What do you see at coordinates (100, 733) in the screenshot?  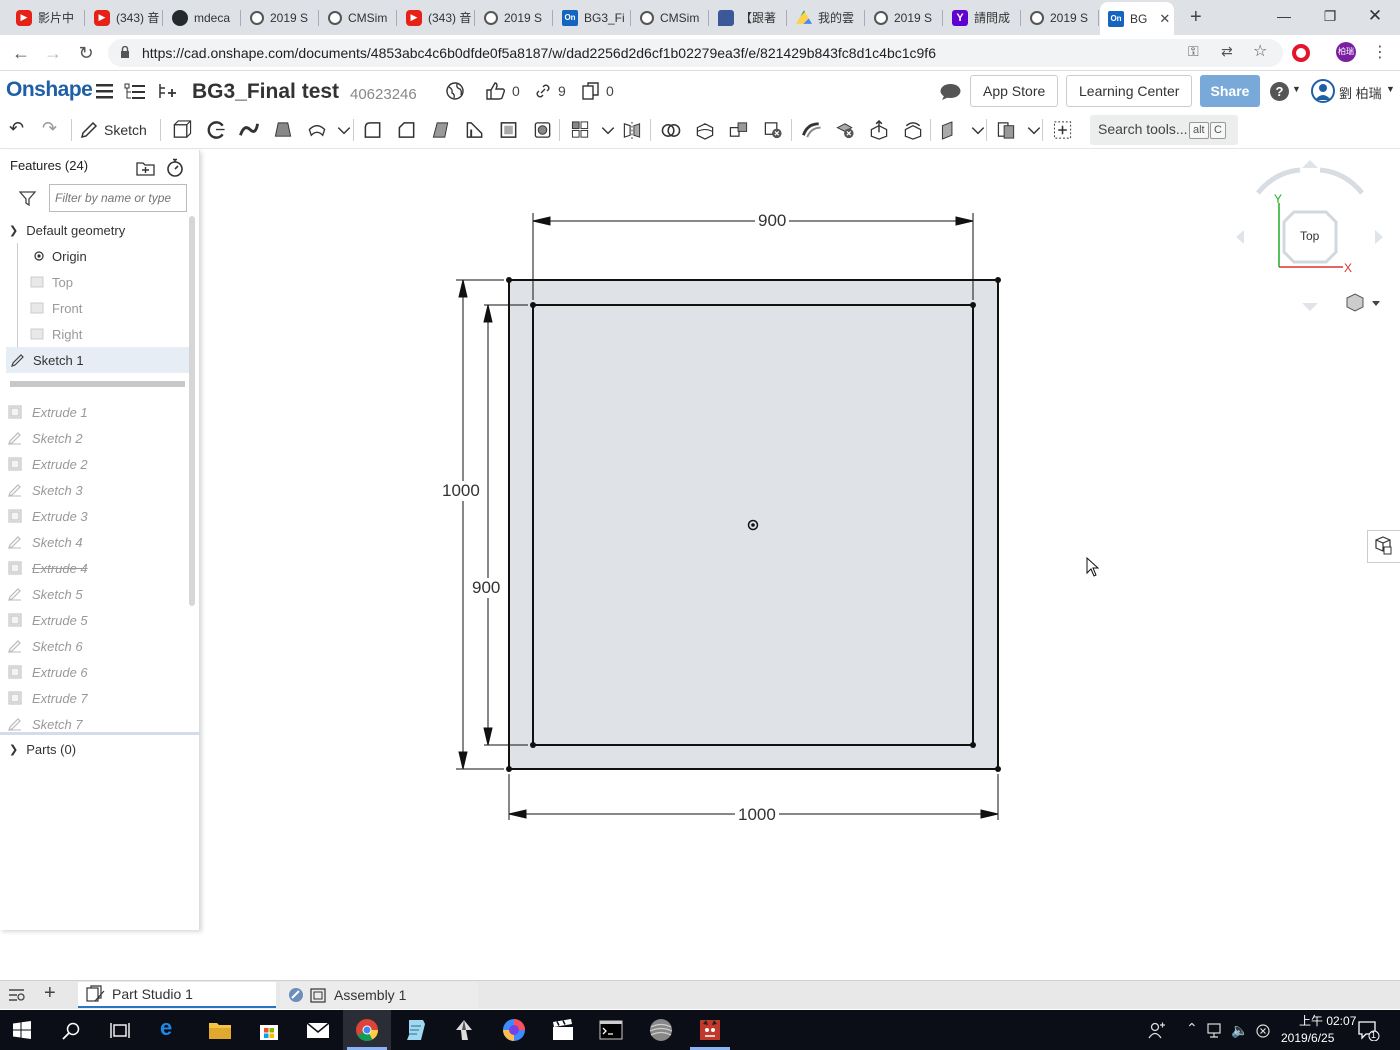 I see `parts-divider` at bounding box center [100, 733].